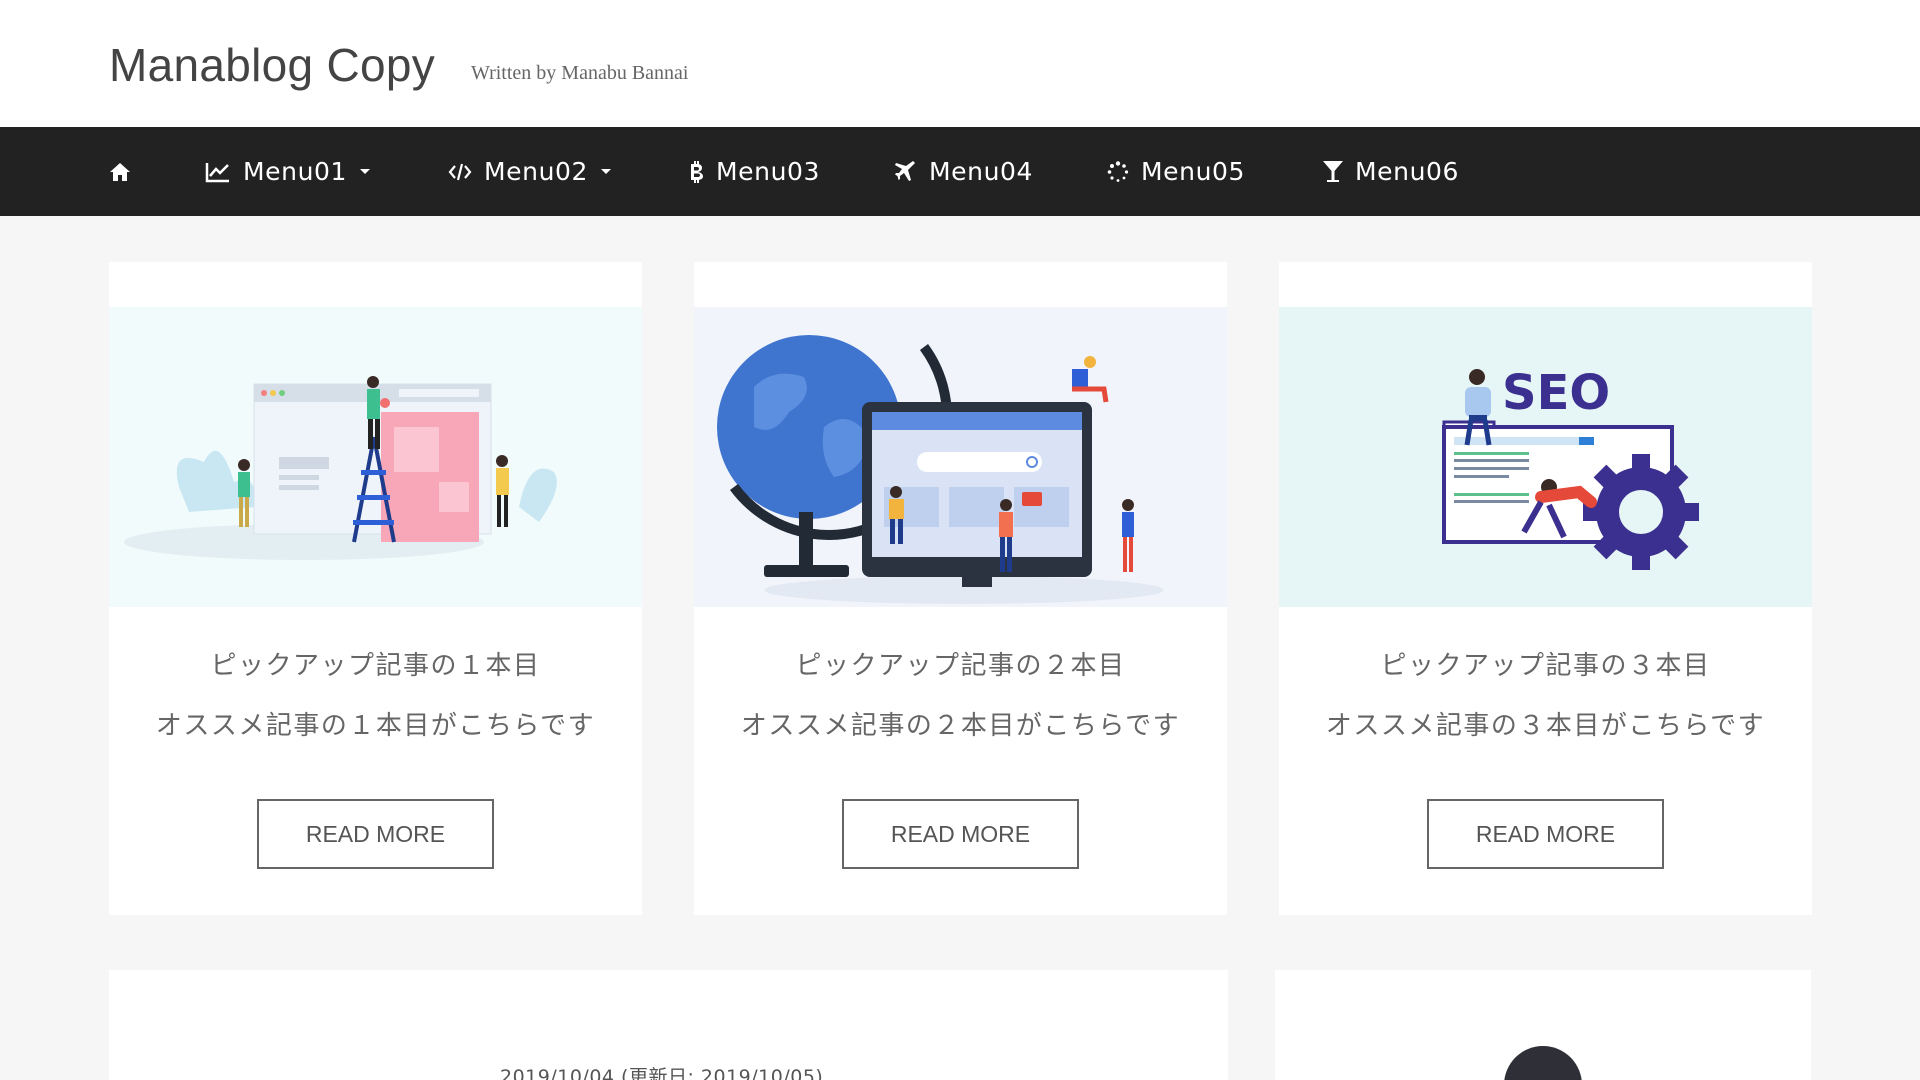 Image resolution: width=1920 pixels, height=1080 pixels. Describe the element at coordinates (960, 663) in the screenshot. I see `card-title: ピックアップ記事の２本目` at that location.